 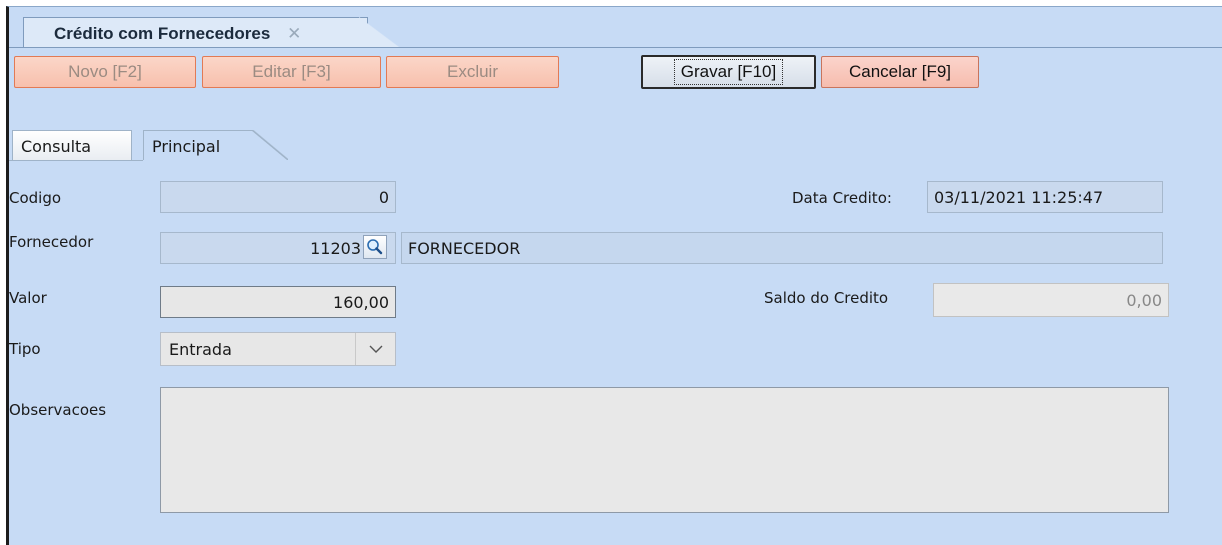 I want to click on document-tab-edge, so click(x=379, y=32).